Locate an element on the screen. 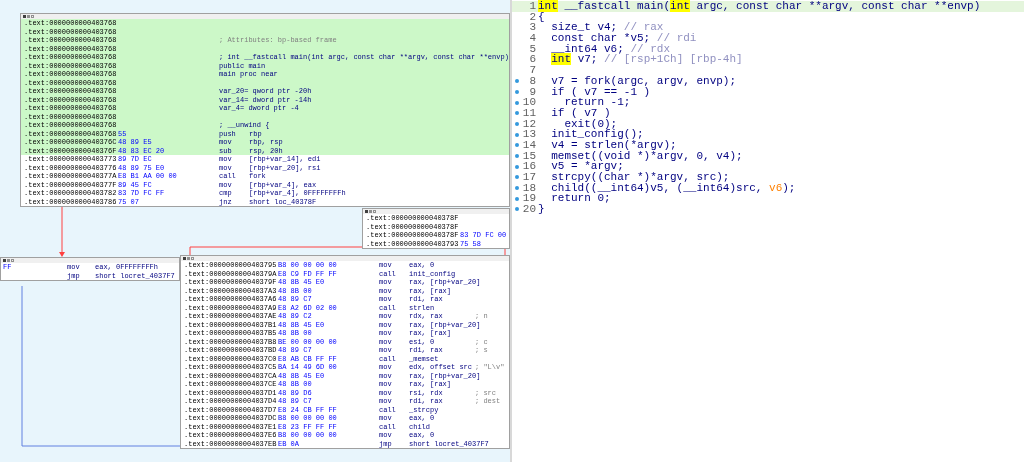  edge-arrow is located at coordinates (62, 230).